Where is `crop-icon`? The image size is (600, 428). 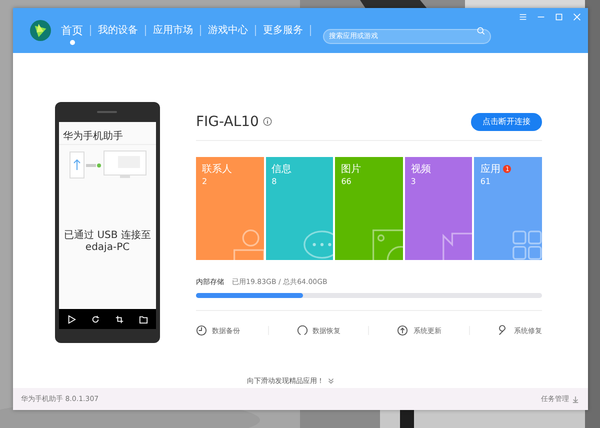 crop-icon is located at coordinates (119, 319).